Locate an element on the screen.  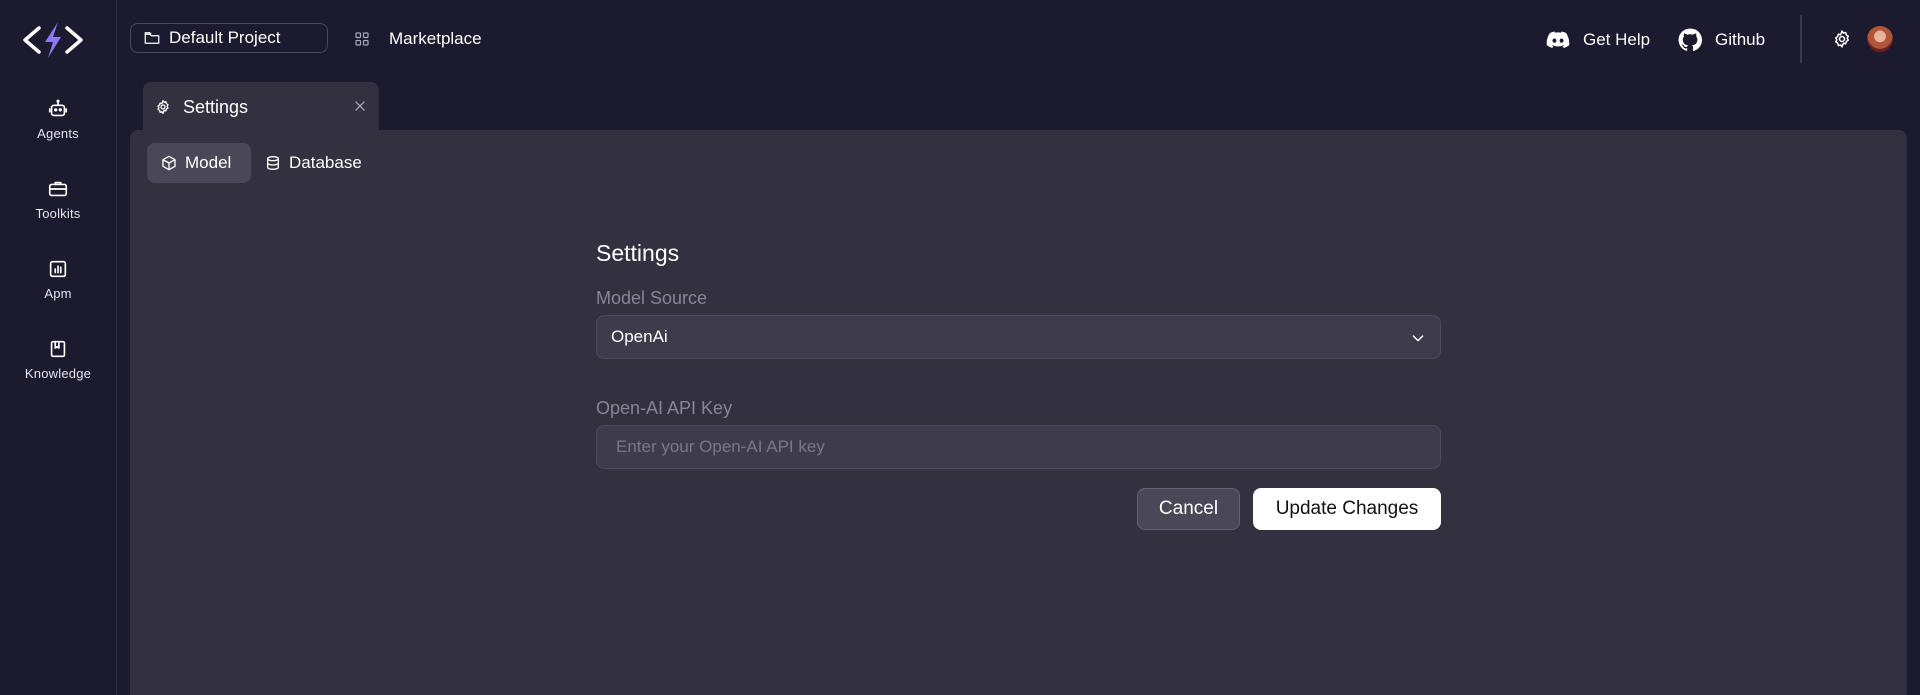
sidebar-item-label: Knowledge is located at coordinates (58, 373).